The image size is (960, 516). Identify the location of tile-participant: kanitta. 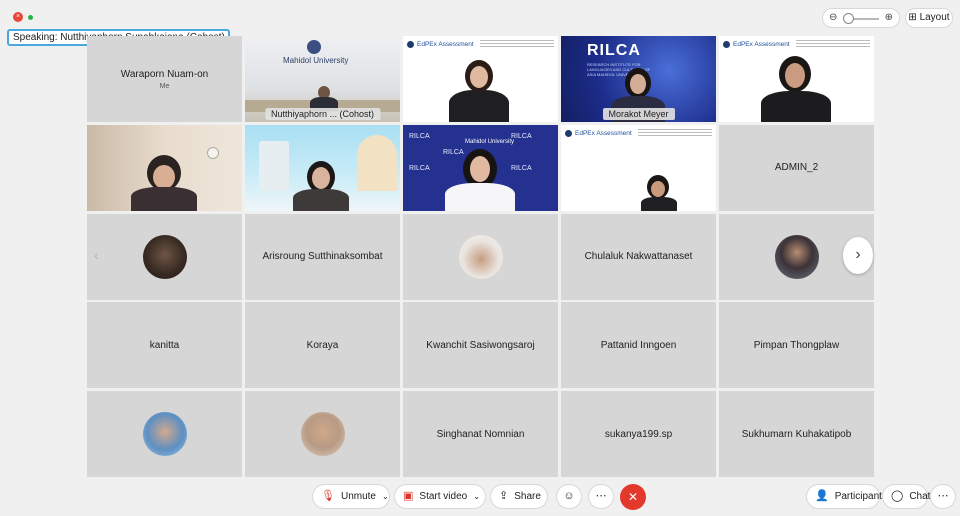
(164, 345).